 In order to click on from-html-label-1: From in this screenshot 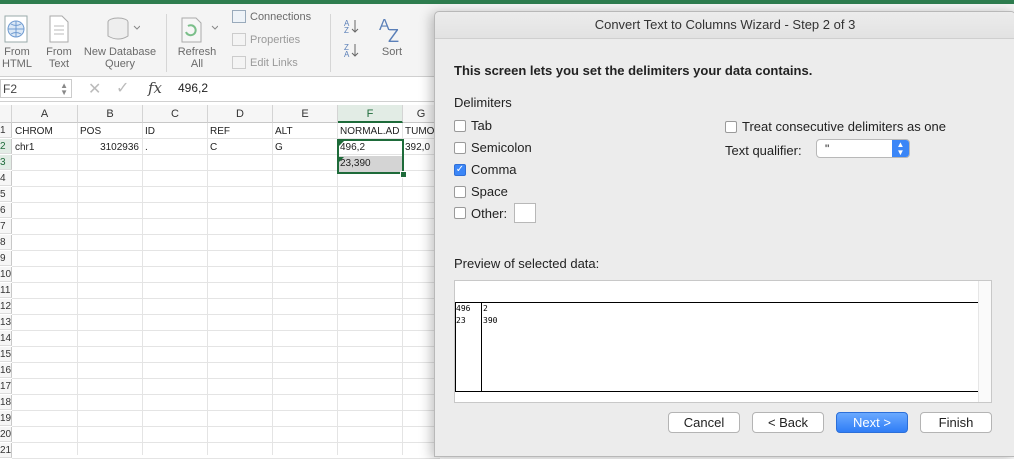, I will do `click(17, 52)`.